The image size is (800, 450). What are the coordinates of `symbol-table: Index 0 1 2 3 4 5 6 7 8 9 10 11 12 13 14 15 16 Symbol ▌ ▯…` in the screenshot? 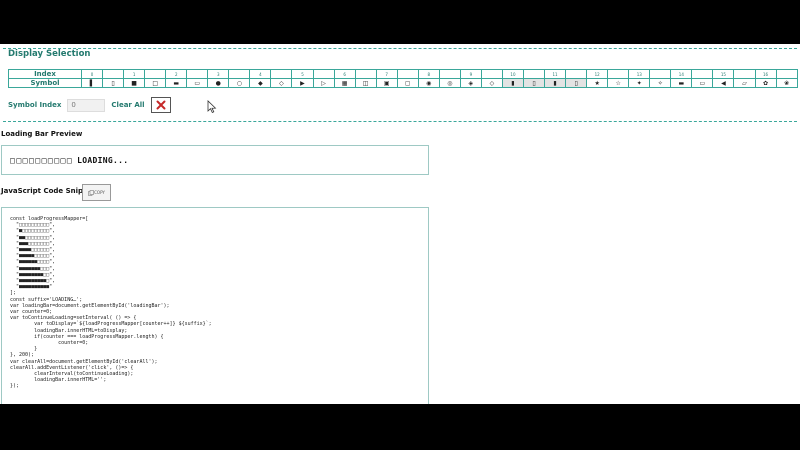 It's located at (403, 78).